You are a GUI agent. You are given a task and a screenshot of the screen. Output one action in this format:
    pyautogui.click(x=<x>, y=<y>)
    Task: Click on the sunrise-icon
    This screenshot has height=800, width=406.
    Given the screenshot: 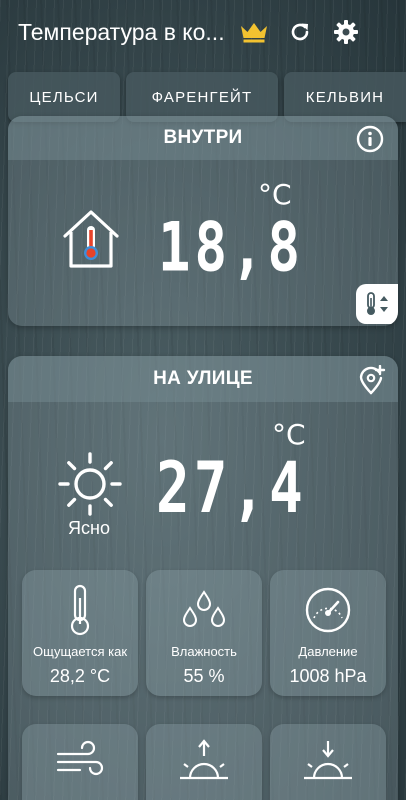 What is the action you would take?
    pyautogui.click(x=204, y=760)
    